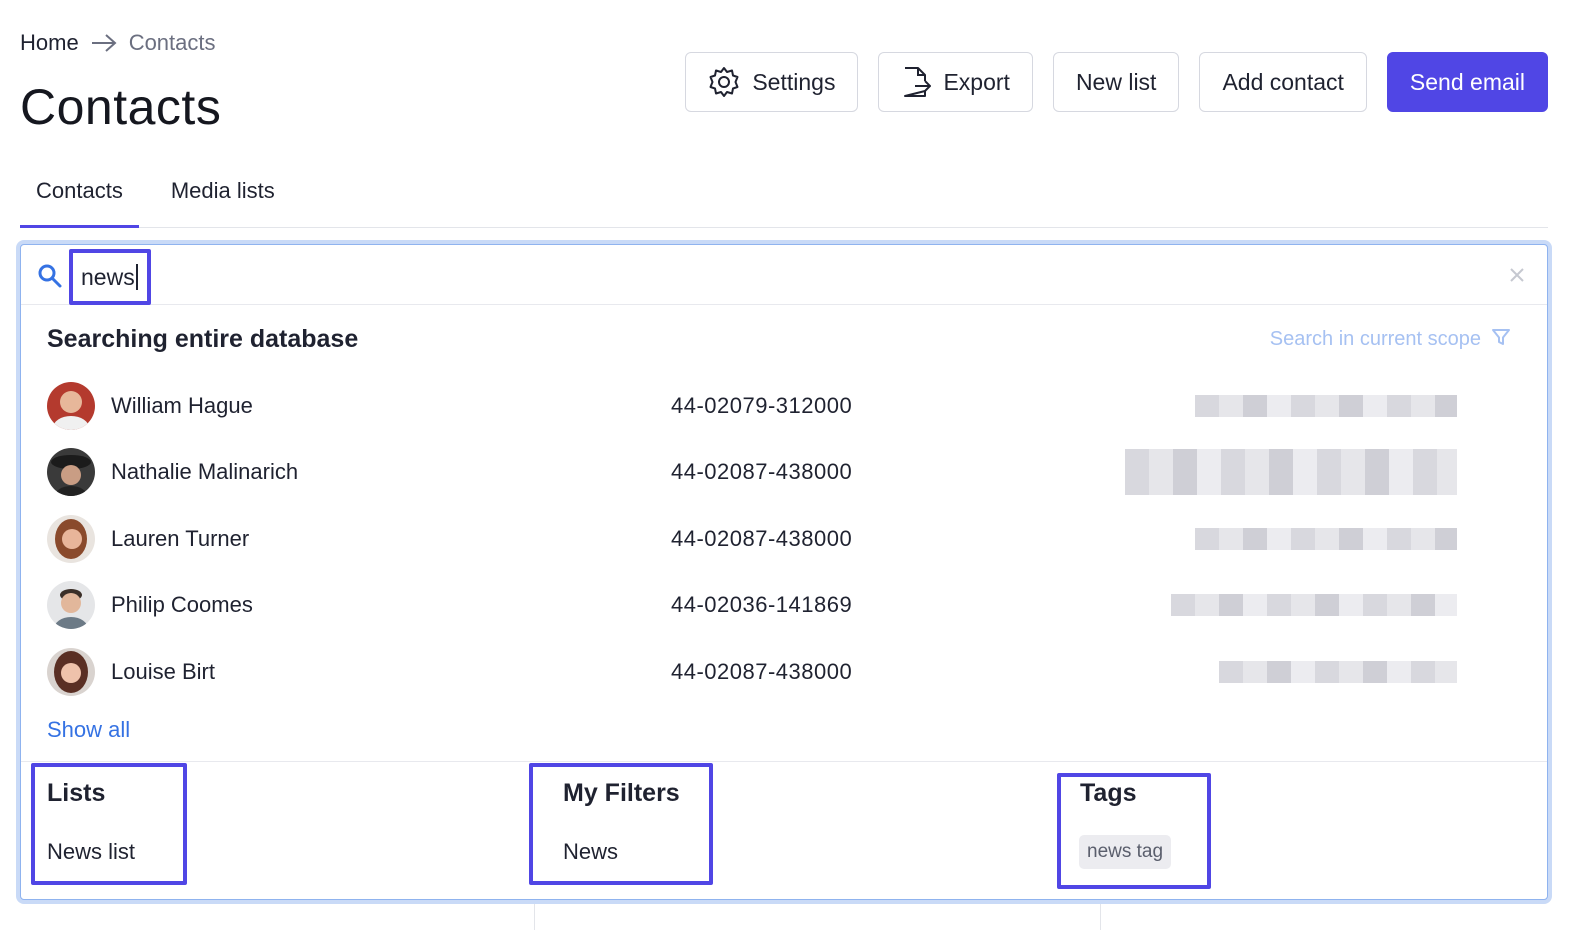 The width and height of the screenshot is (1580, 930). Describe the element at coordinates (182, 604) in the screenshot. I see `contact-name: Philip Coomes` at that location.